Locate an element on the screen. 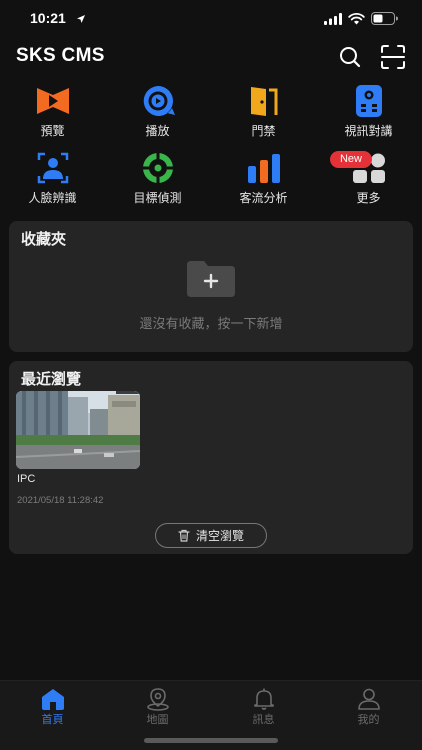 The width and height of the screenshot is (422, 750). home-indicator is located at coordinates (211, 740).